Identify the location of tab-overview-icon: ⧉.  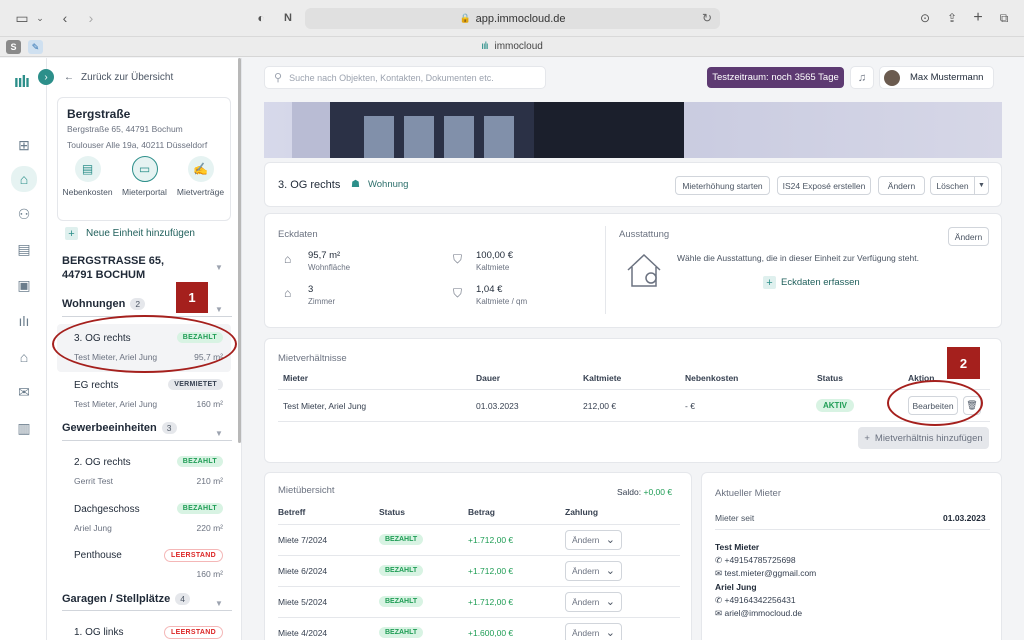
(1004, 18).